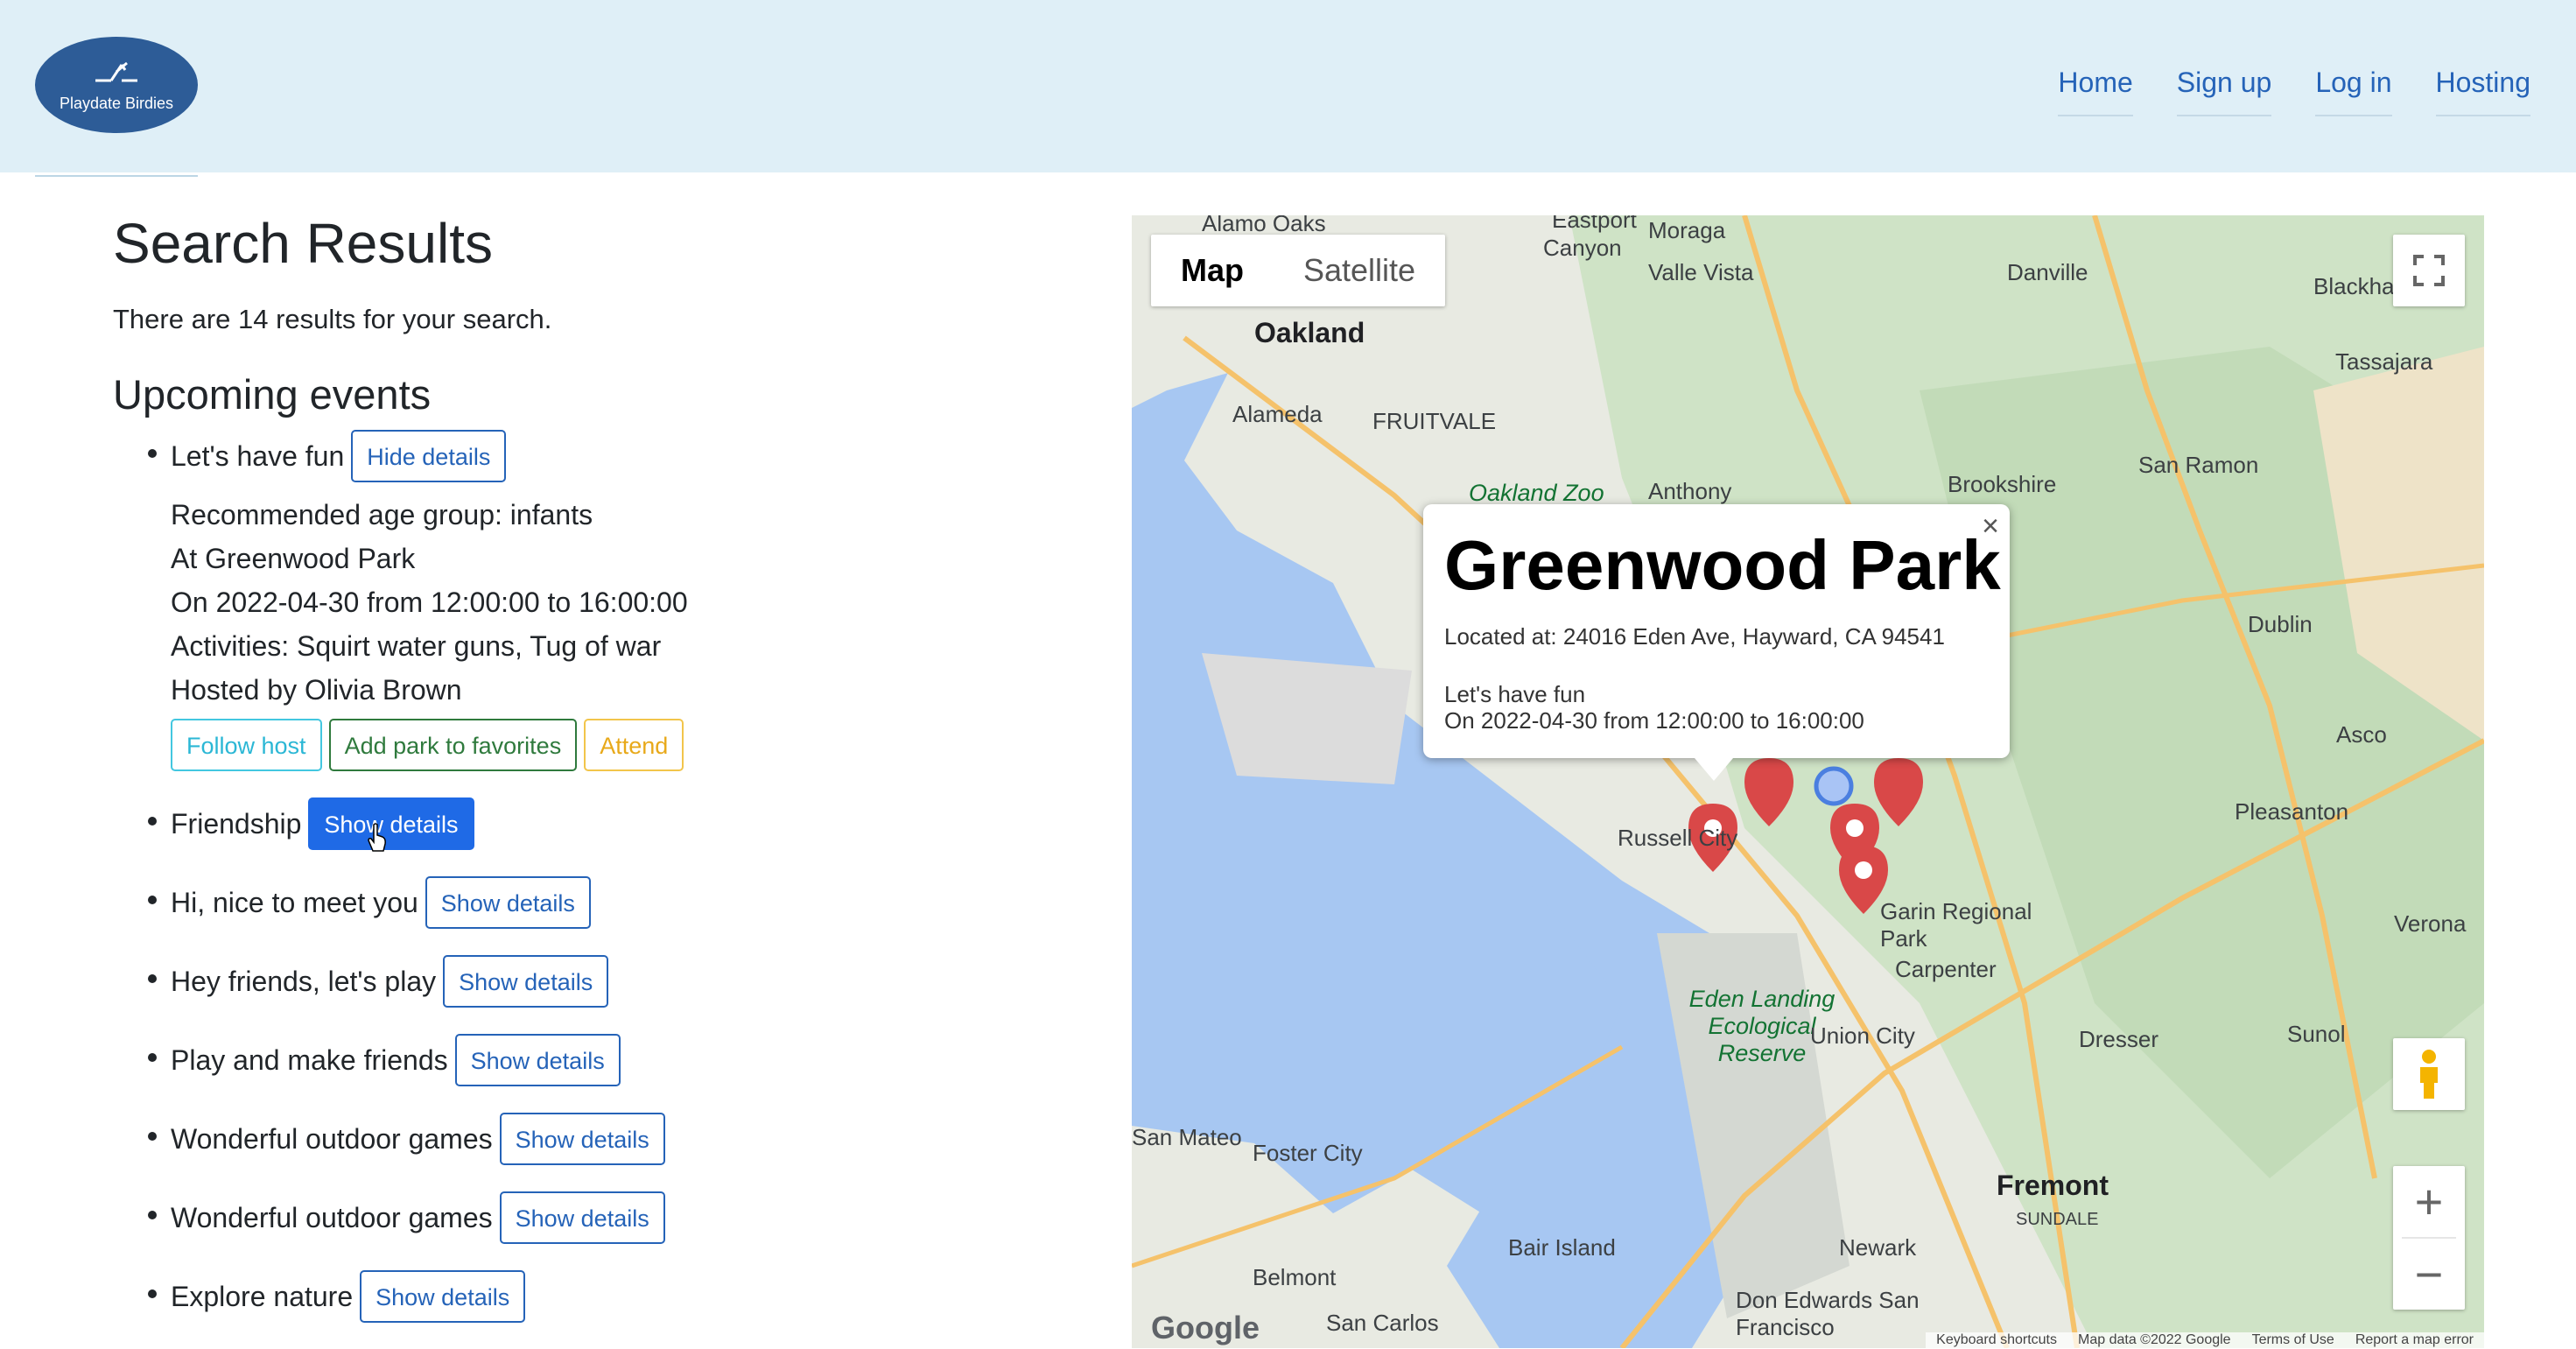 Image resolution: width=2576 pixels, height=1349 pixels. Describe the element at coordinates (1383, 1323) in the screenshot. I see `map-label: San Carlos` at that location.